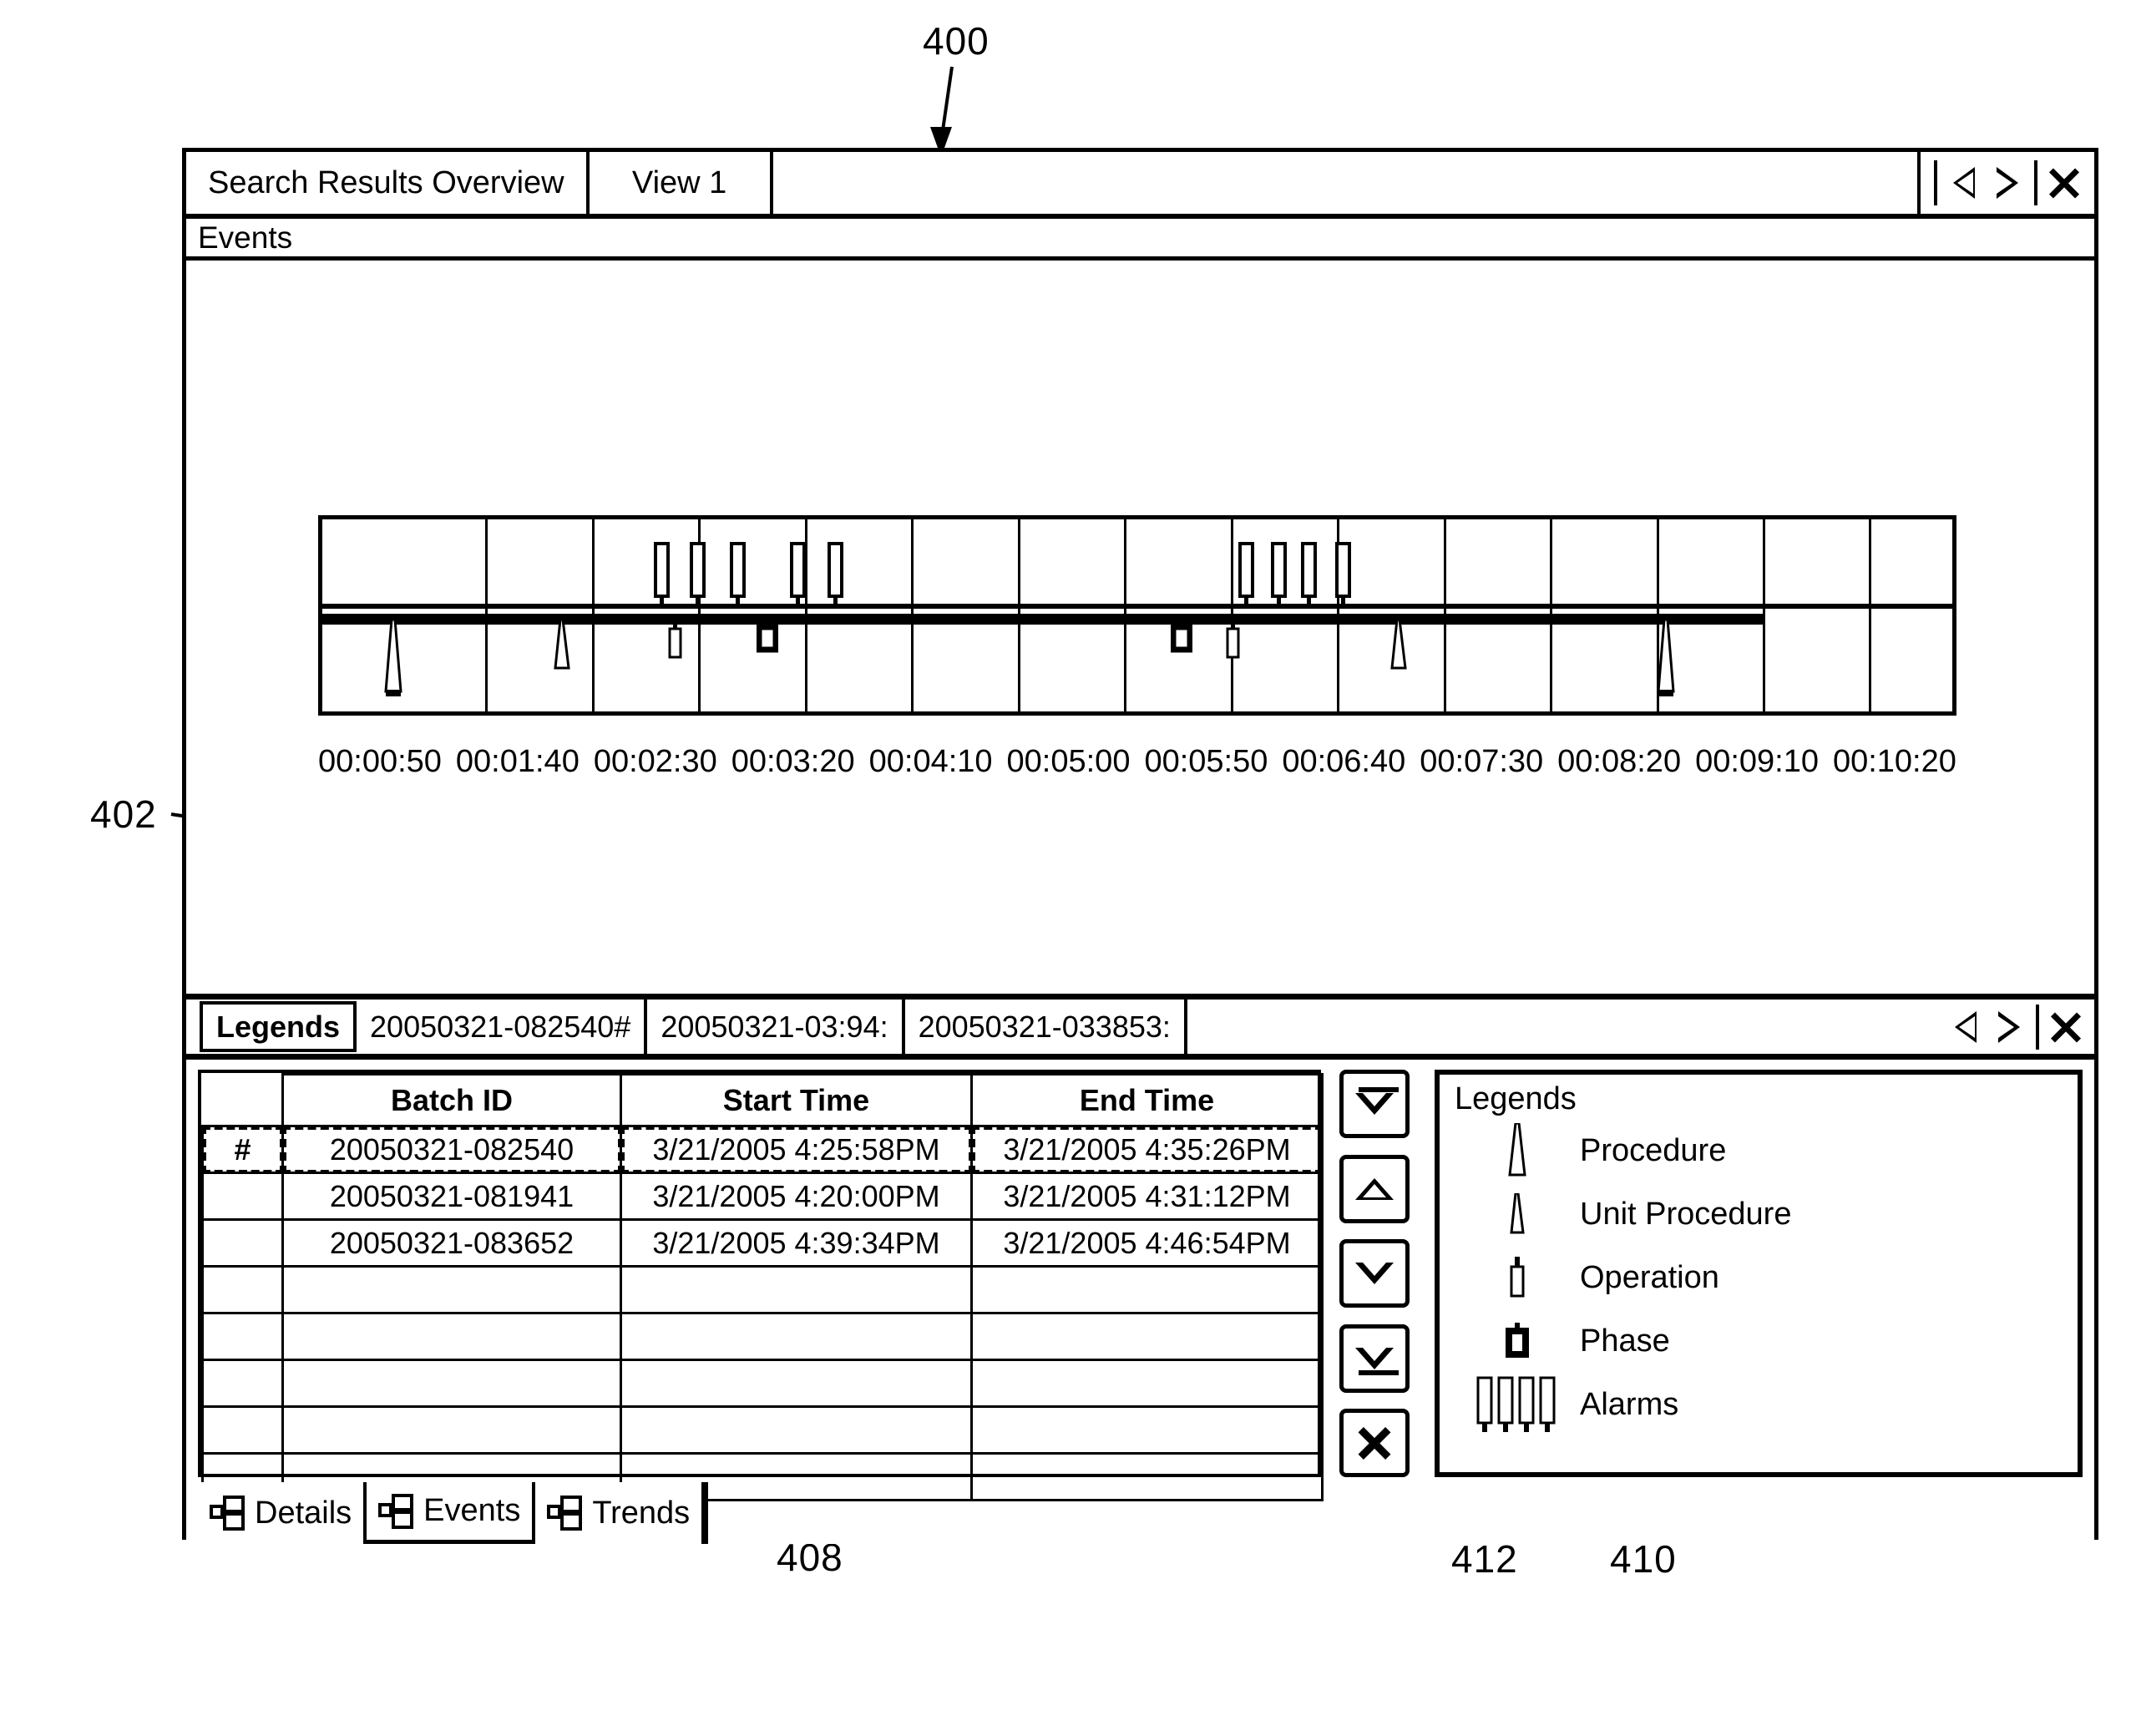 The image size is (2131, 1736). I want to click on timeline-gridline, so click(1764, 615).